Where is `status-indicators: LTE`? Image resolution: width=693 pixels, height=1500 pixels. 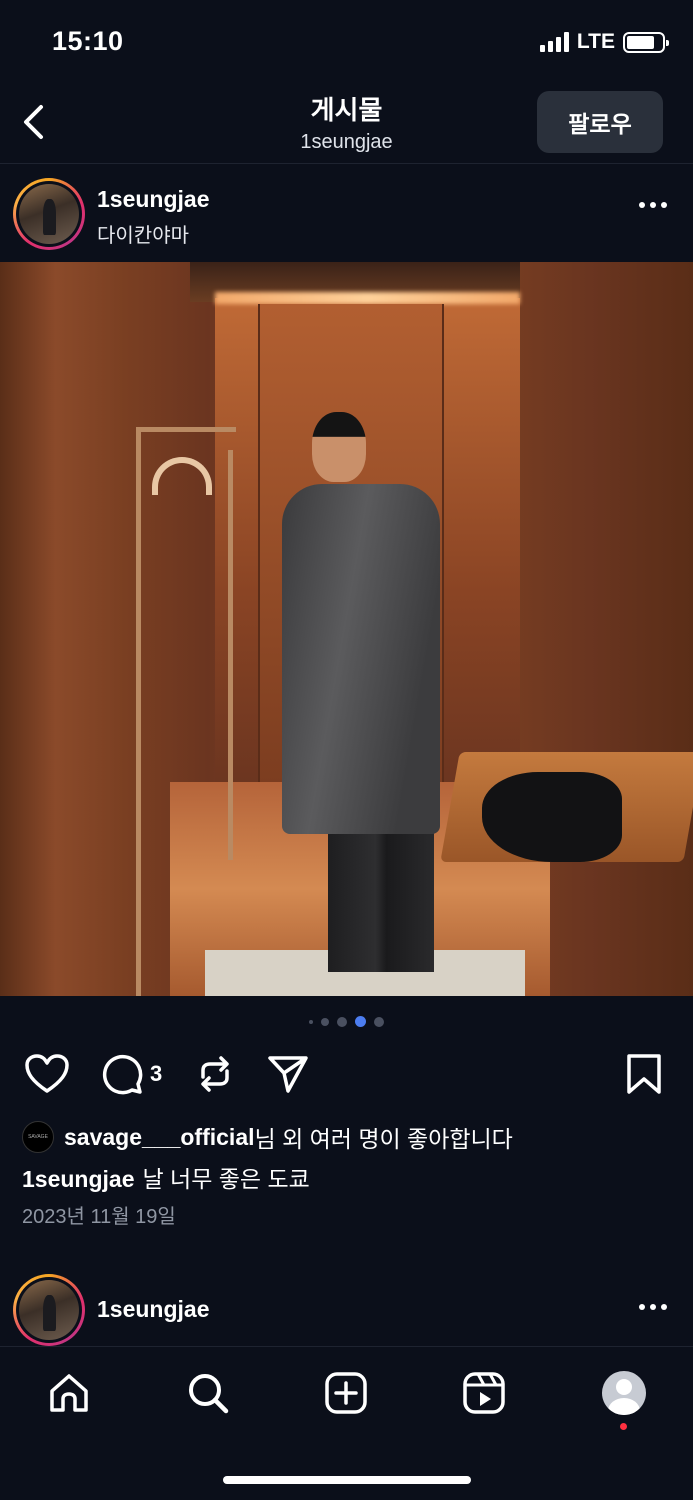 status-indicators: LTE is located at coordinates (604, 42).